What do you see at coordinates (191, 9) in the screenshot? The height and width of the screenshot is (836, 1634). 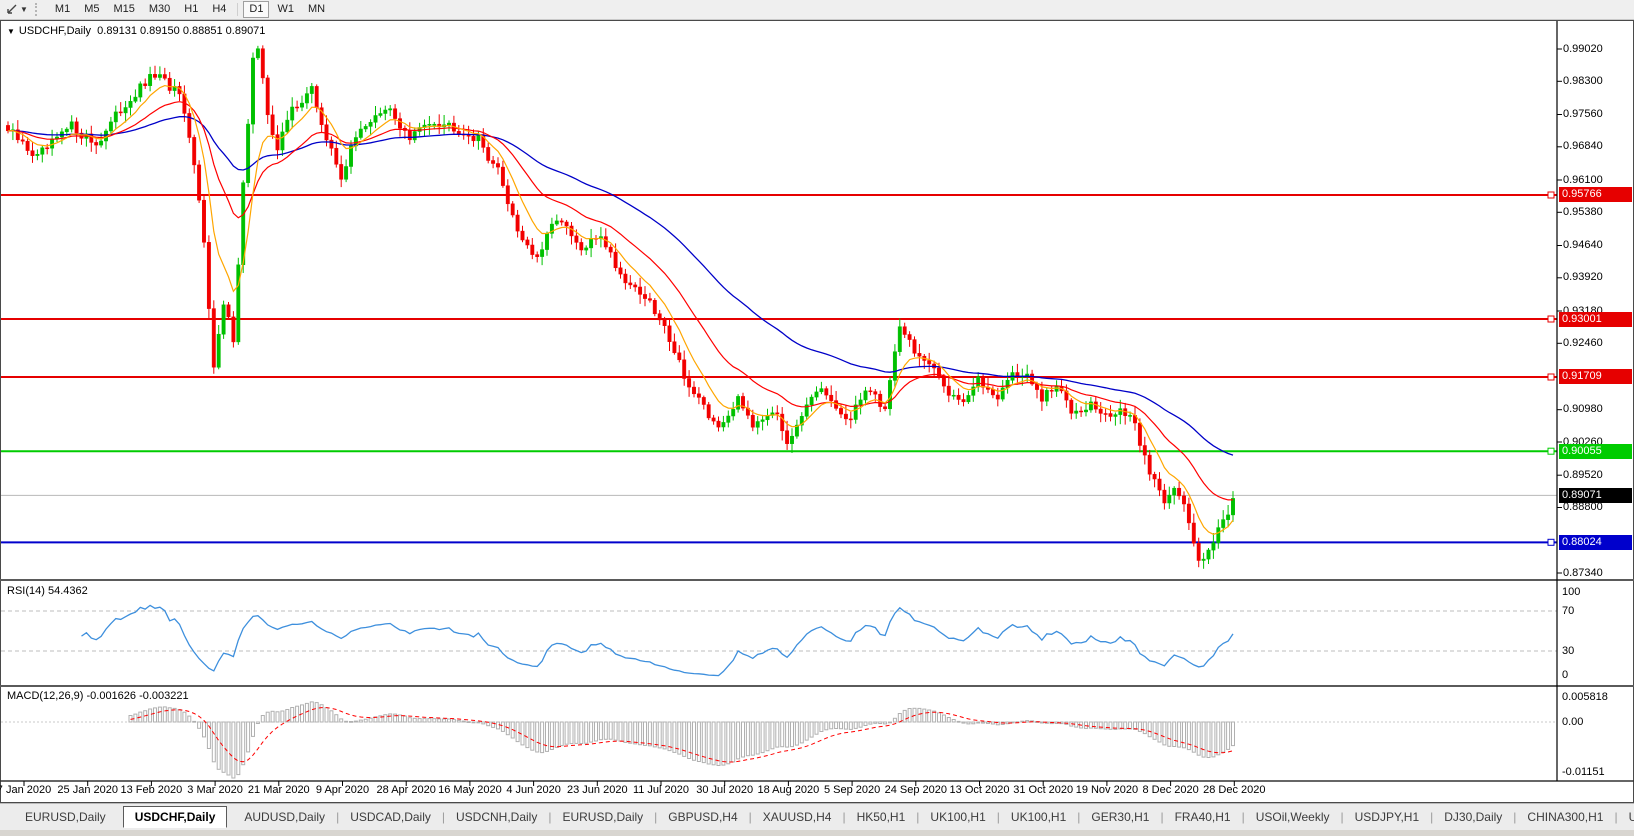 I see `timeframe-button-h1: H1` at bounding box center [191, 9].